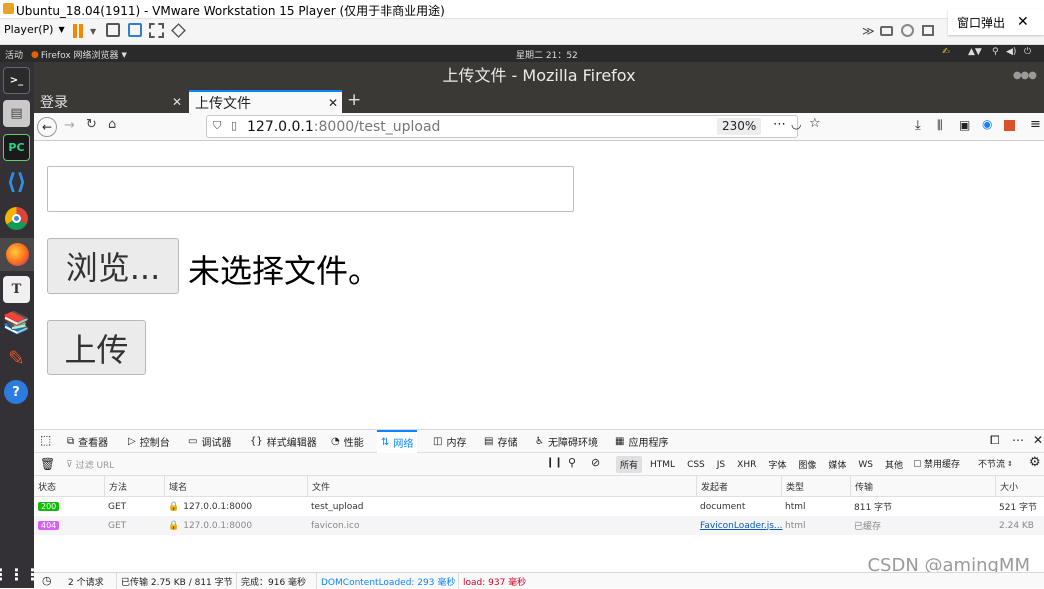  Describe the element at coordinates (235, 486) in the screenshot. I see `column-domain: 域名` at that location.